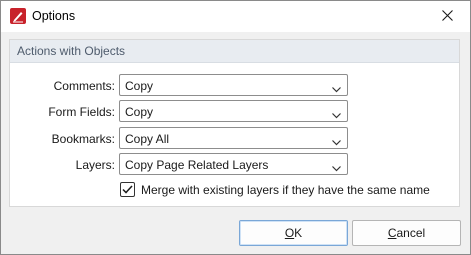 This screenshot has height=255, width=471. What do you see at coordinates (233, 85) in the screenshot?
I see `comments-dropdown: Copy` at bounding box center [233, 85].